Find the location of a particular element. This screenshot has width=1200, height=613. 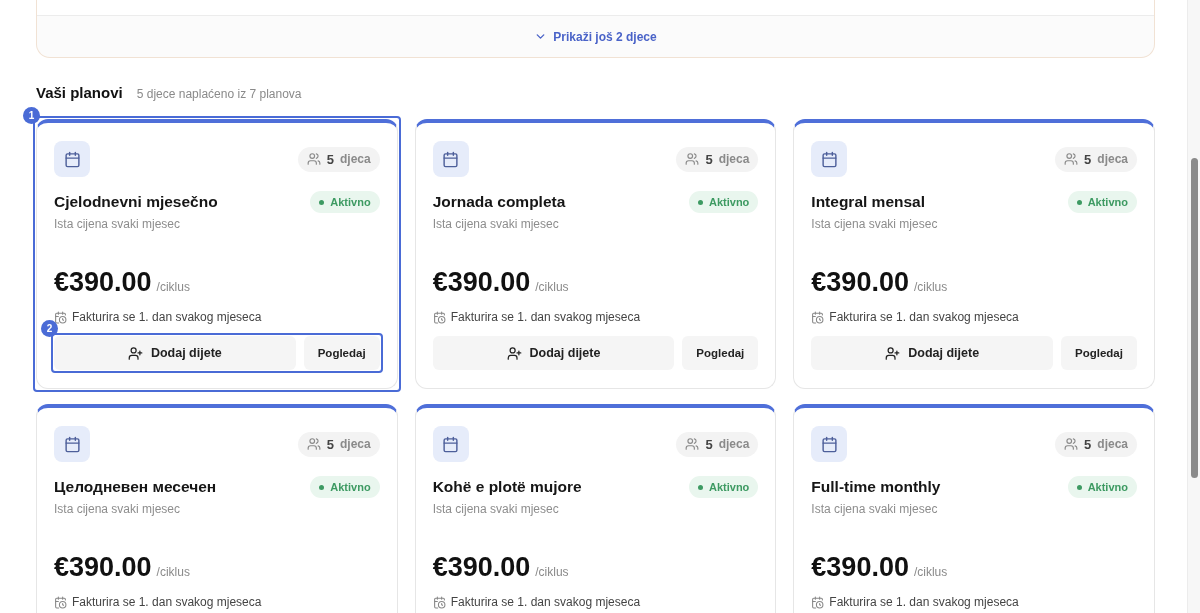

show-more-link: Prikaži još 2 djece is located at coordinates (595, 36).